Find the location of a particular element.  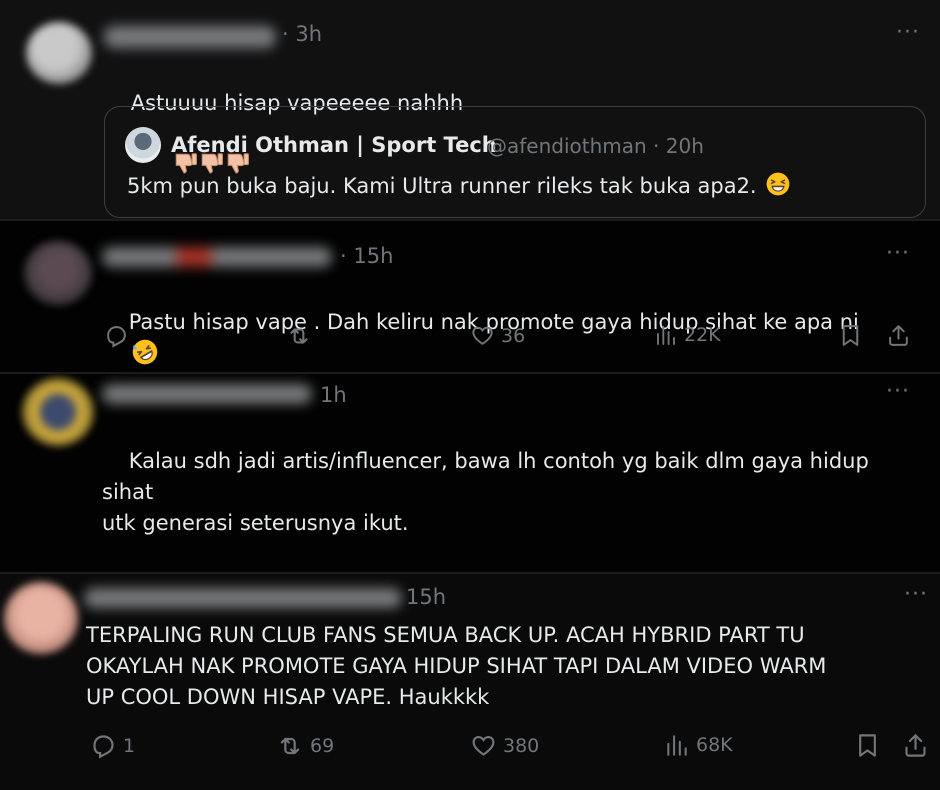

reply-count: 1 is located at coordinates (129, 745).